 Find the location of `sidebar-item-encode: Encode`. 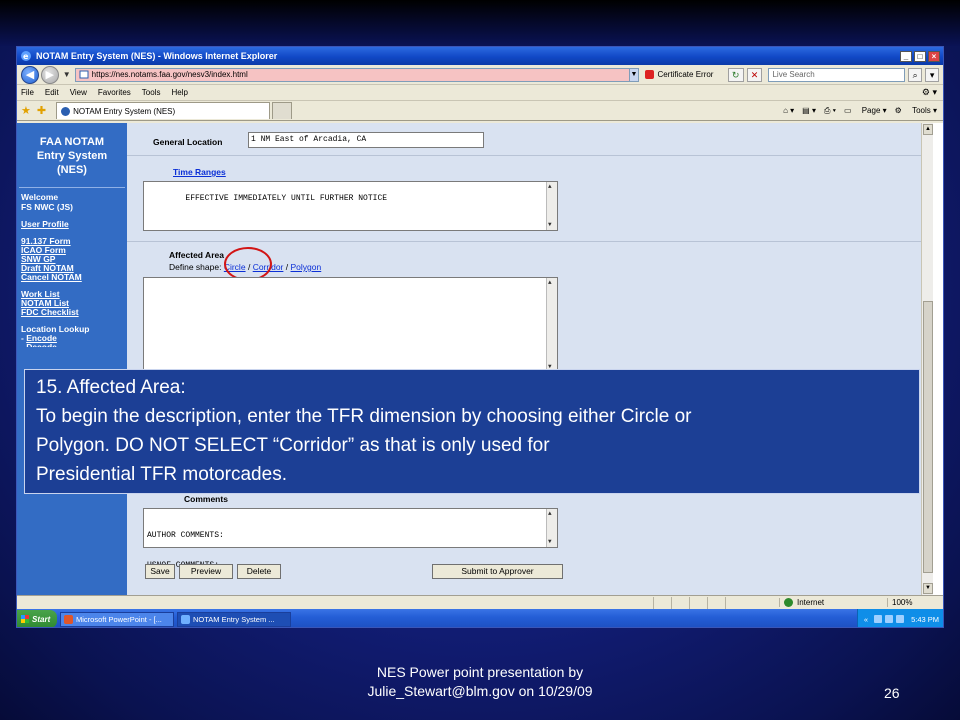

sidebar-item-encode: Encode is located at coordinates (41, 338).